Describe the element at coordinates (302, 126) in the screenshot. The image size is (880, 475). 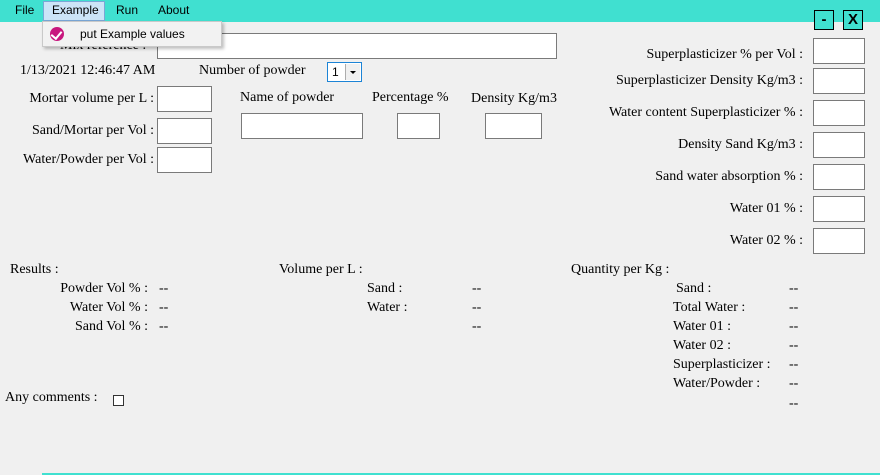
I see `powder-name-input` at that location.